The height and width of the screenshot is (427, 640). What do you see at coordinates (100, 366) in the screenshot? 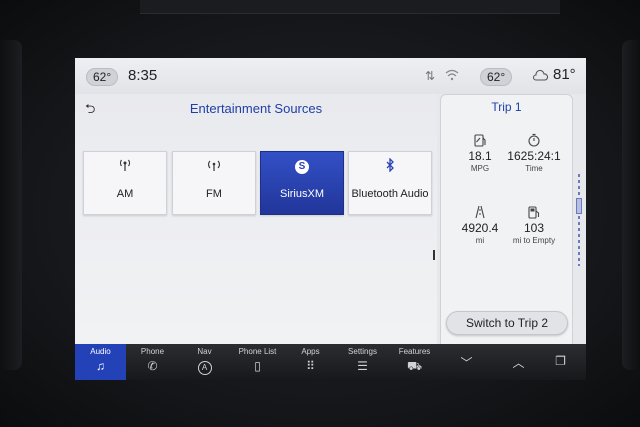
I see `music-note-icon: ♫` at bounding box center [100, 366].